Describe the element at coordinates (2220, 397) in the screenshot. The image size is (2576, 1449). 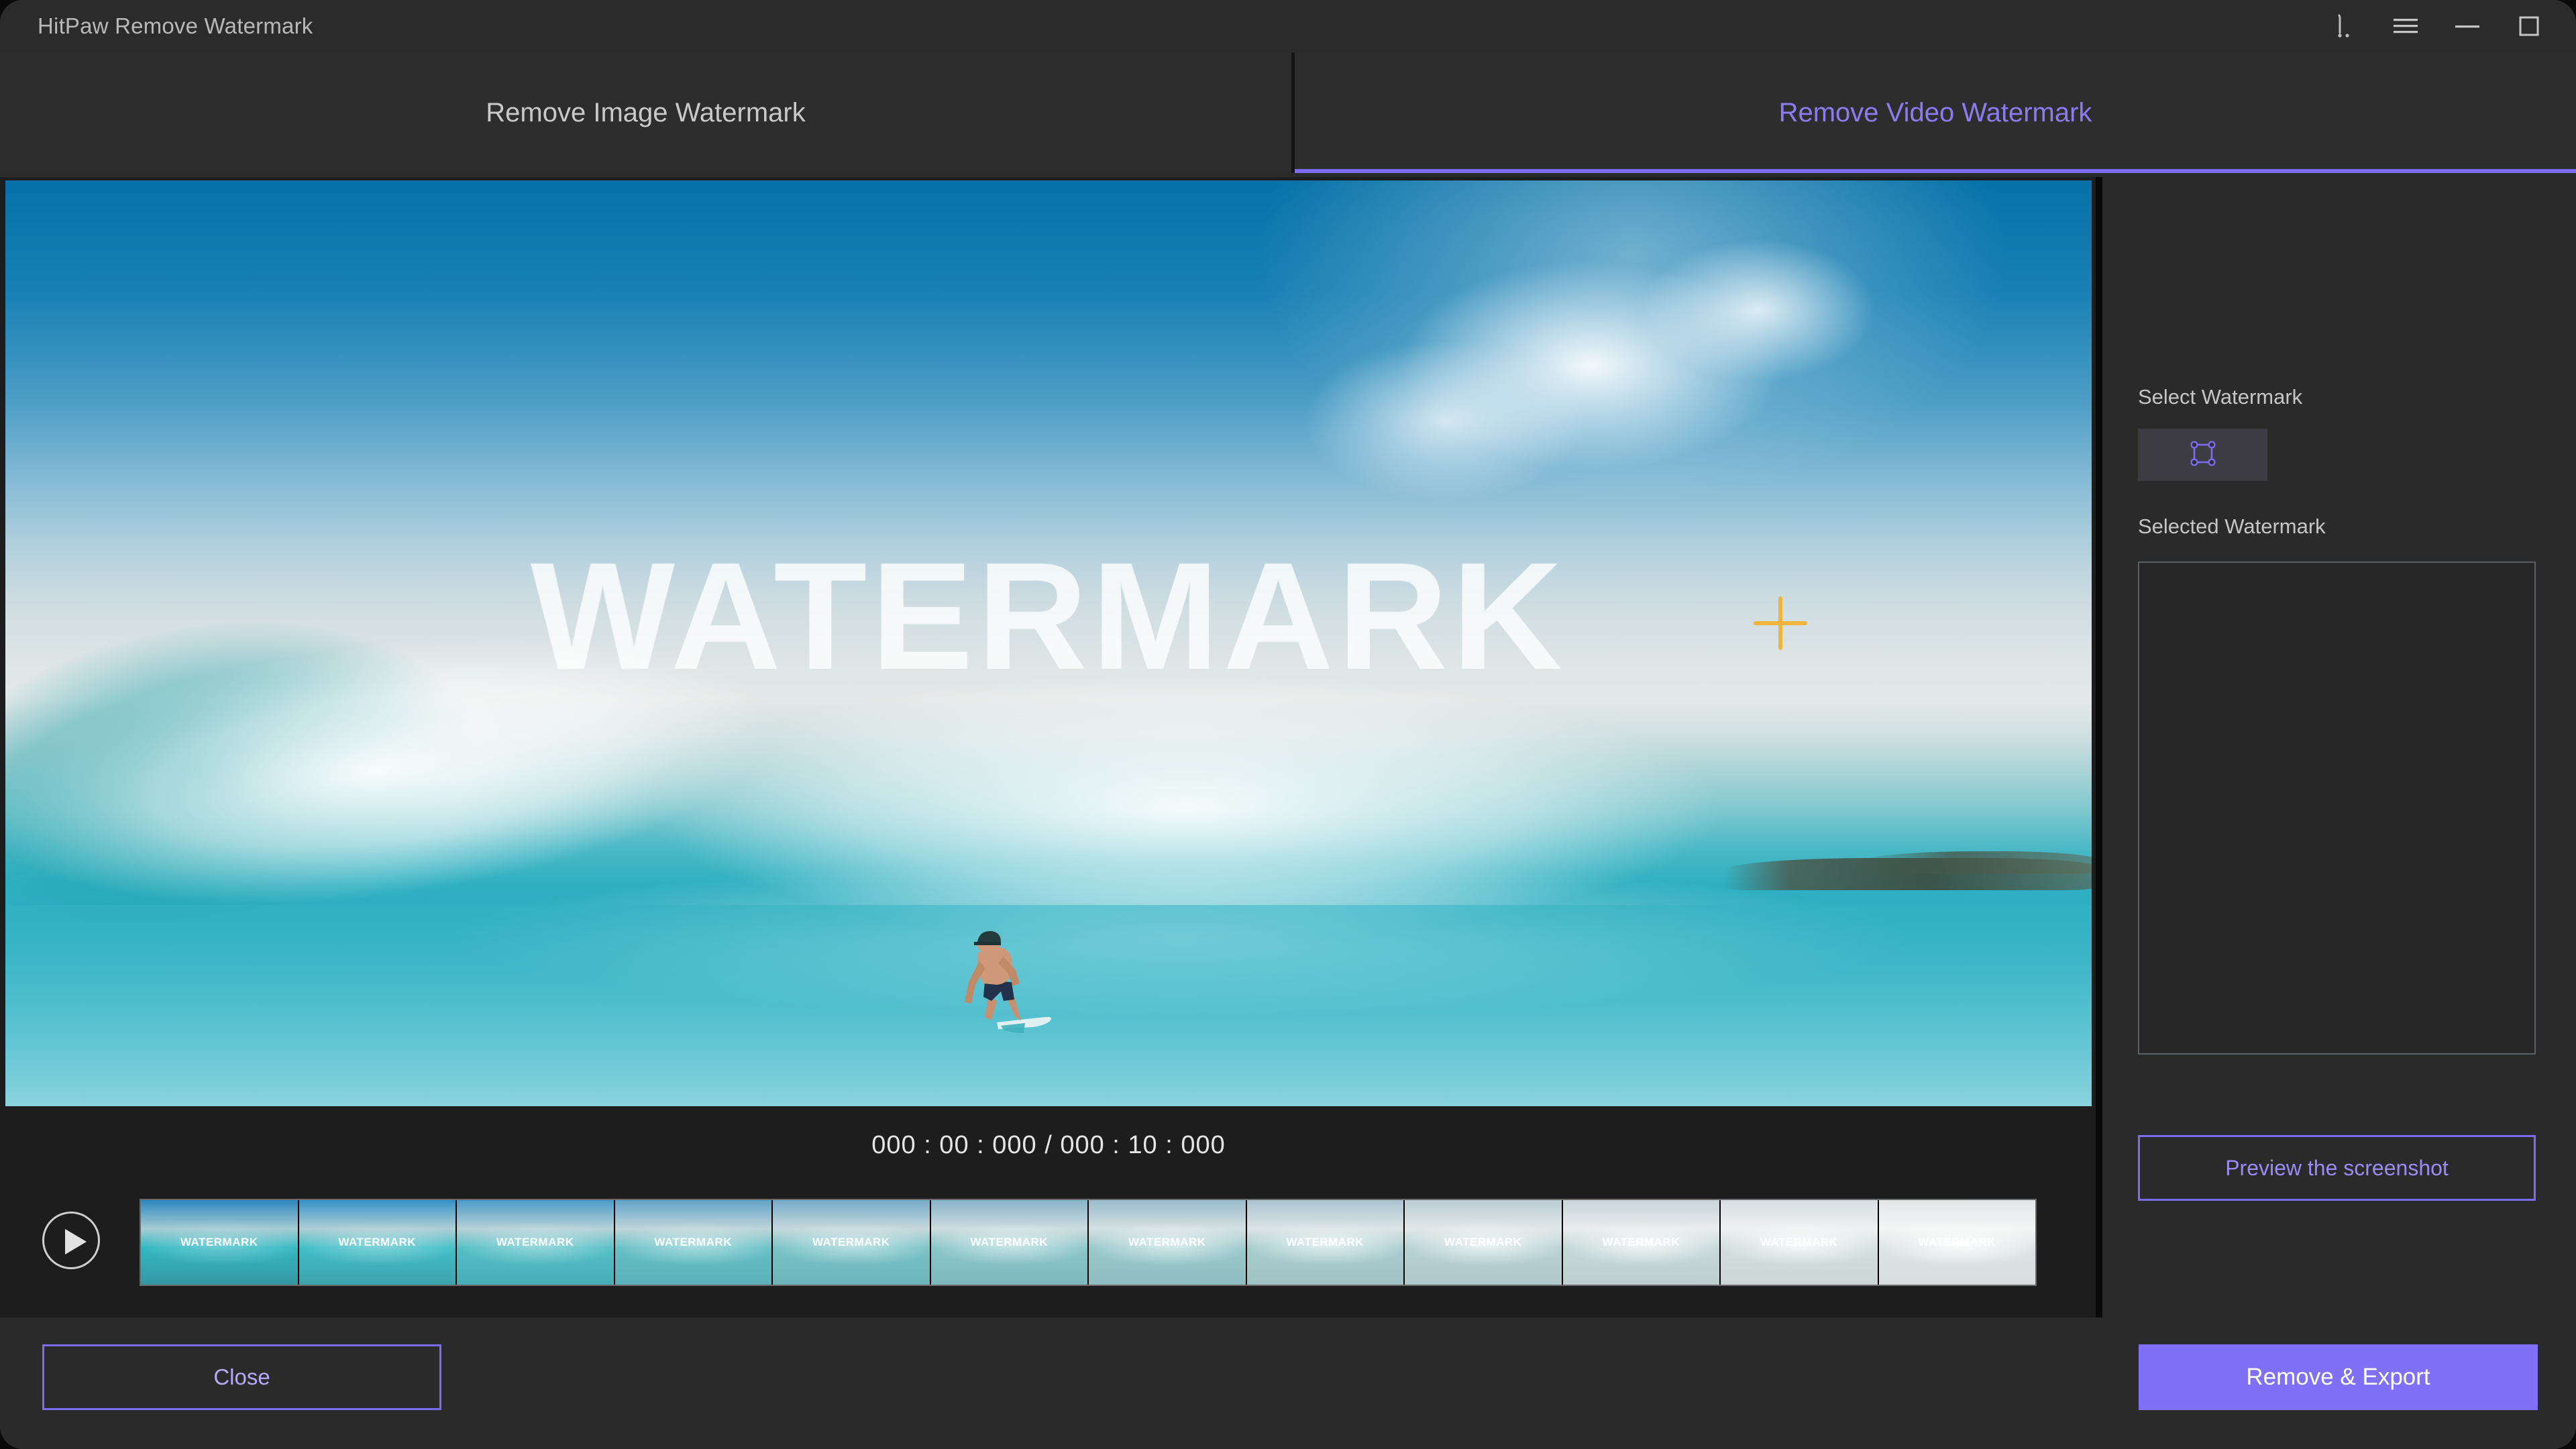
I see `select-watermark-label: Select Watermark` at that location.